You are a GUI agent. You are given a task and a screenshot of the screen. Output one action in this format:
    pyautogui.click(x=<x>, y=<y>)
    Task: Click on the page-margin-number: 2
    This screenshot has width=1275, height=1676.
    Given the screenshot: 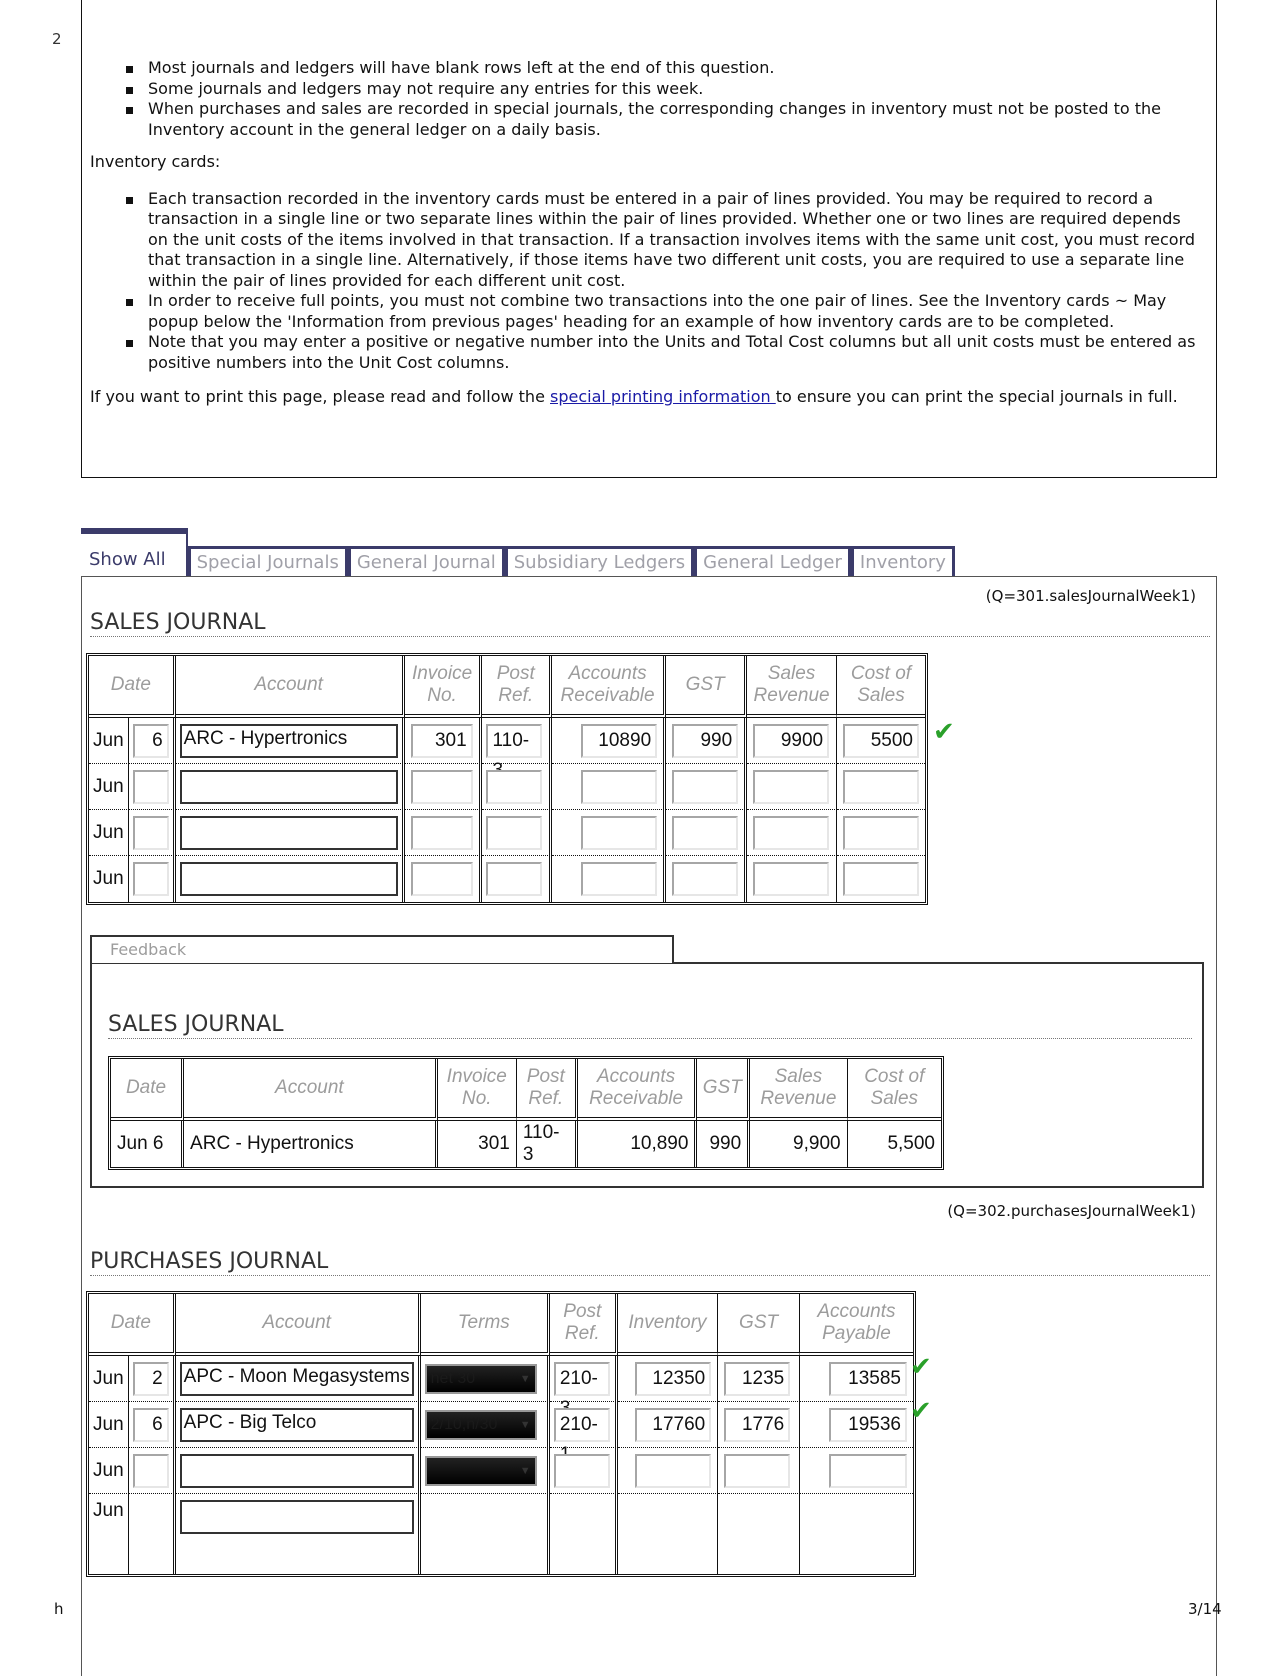 What is the action you would take?
    pyautogui.click(x=57, y=39)
    